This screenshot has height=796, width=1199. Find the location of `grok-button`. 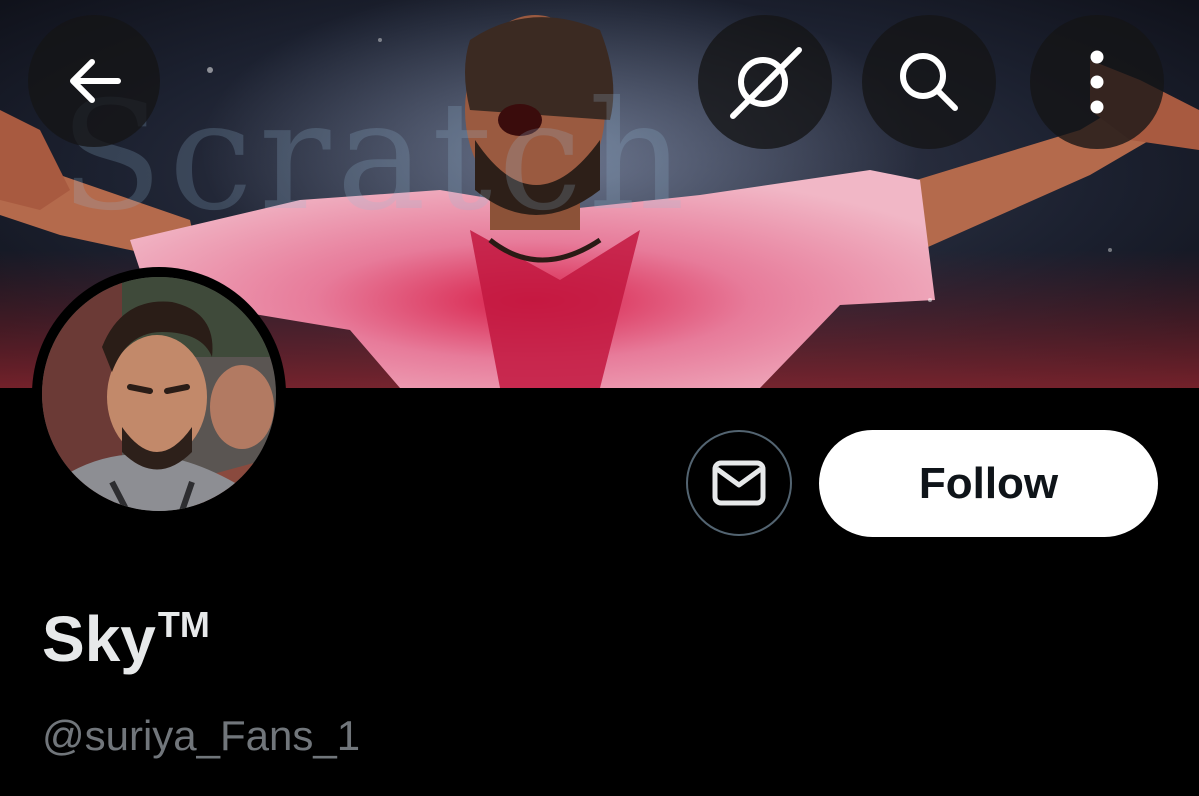

grok-button is located at coordinates (765, 82).